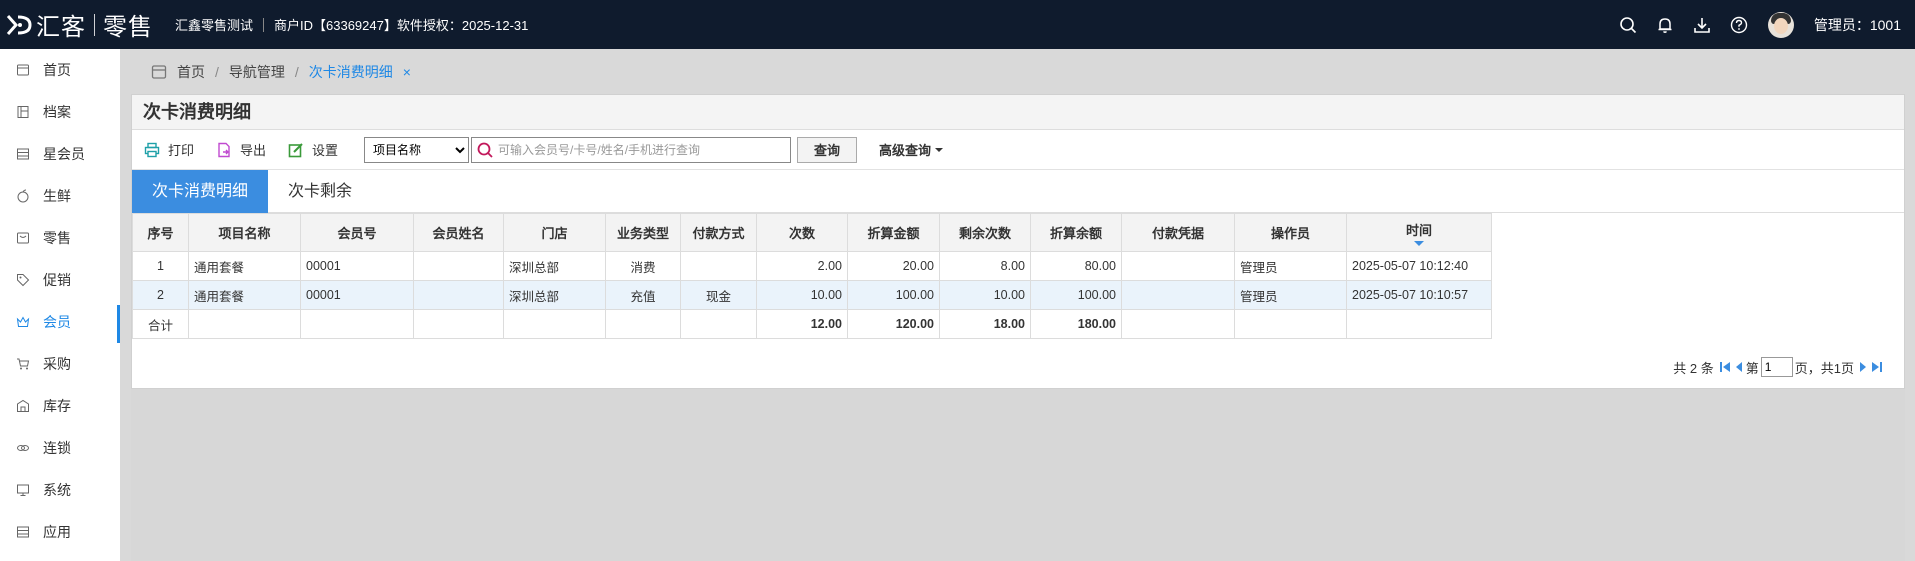 This screenshot has width=1915, height=561. What do you see at coordinates (1419, 295) in the screenshot?
I see `table-cell: 2025-05-07 10:10:57` at bounding box center [1419, 295].